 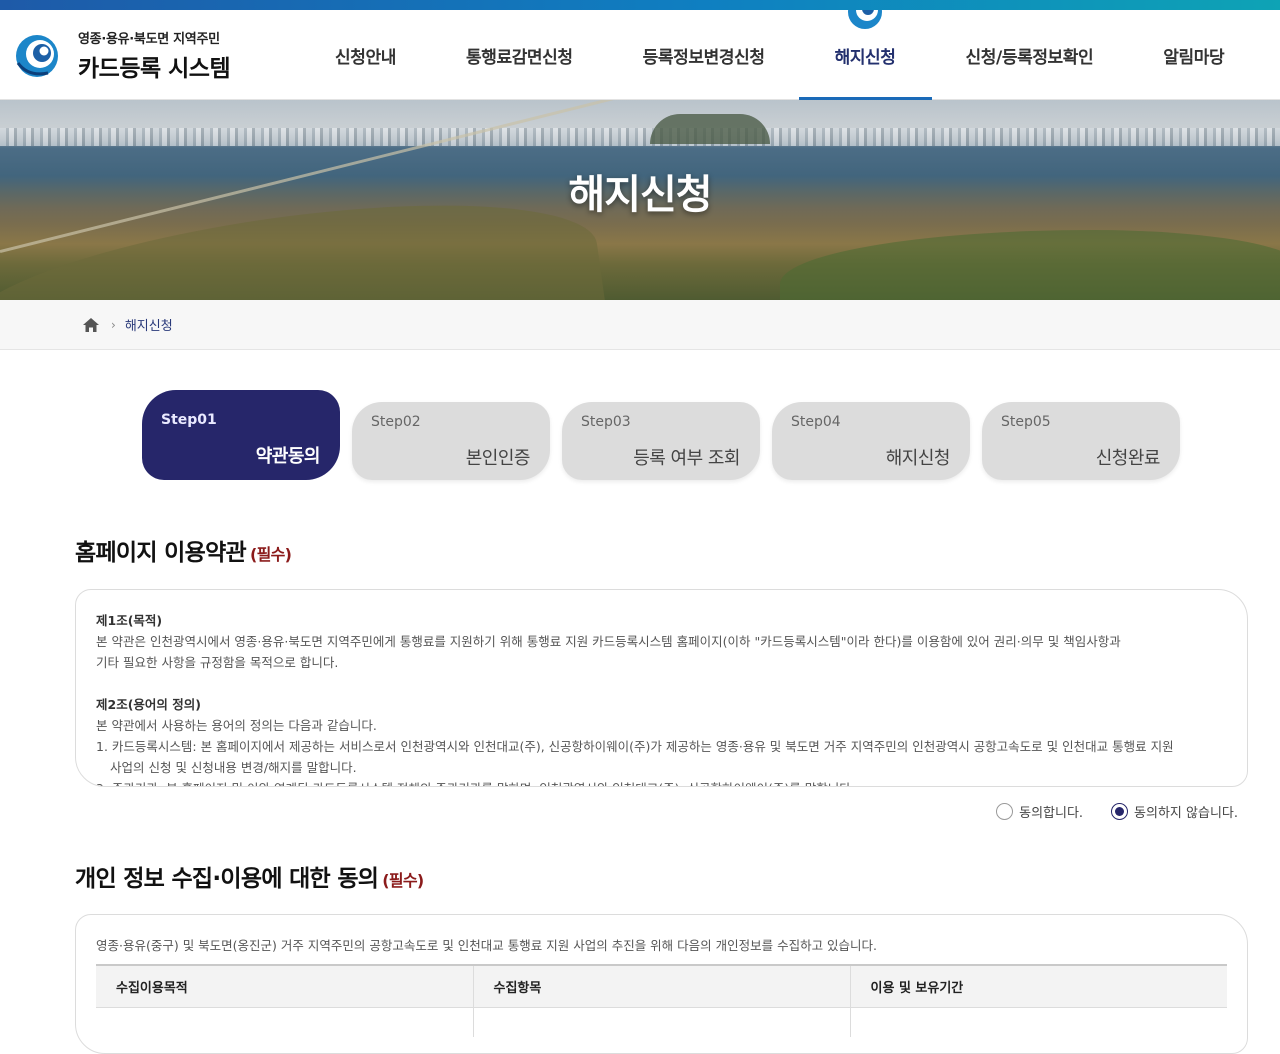 What do you see at coordinates (1051, 813) in the screenshot?
I see `agree-label: 동의합니다.` at bounding box center [1051, 813].